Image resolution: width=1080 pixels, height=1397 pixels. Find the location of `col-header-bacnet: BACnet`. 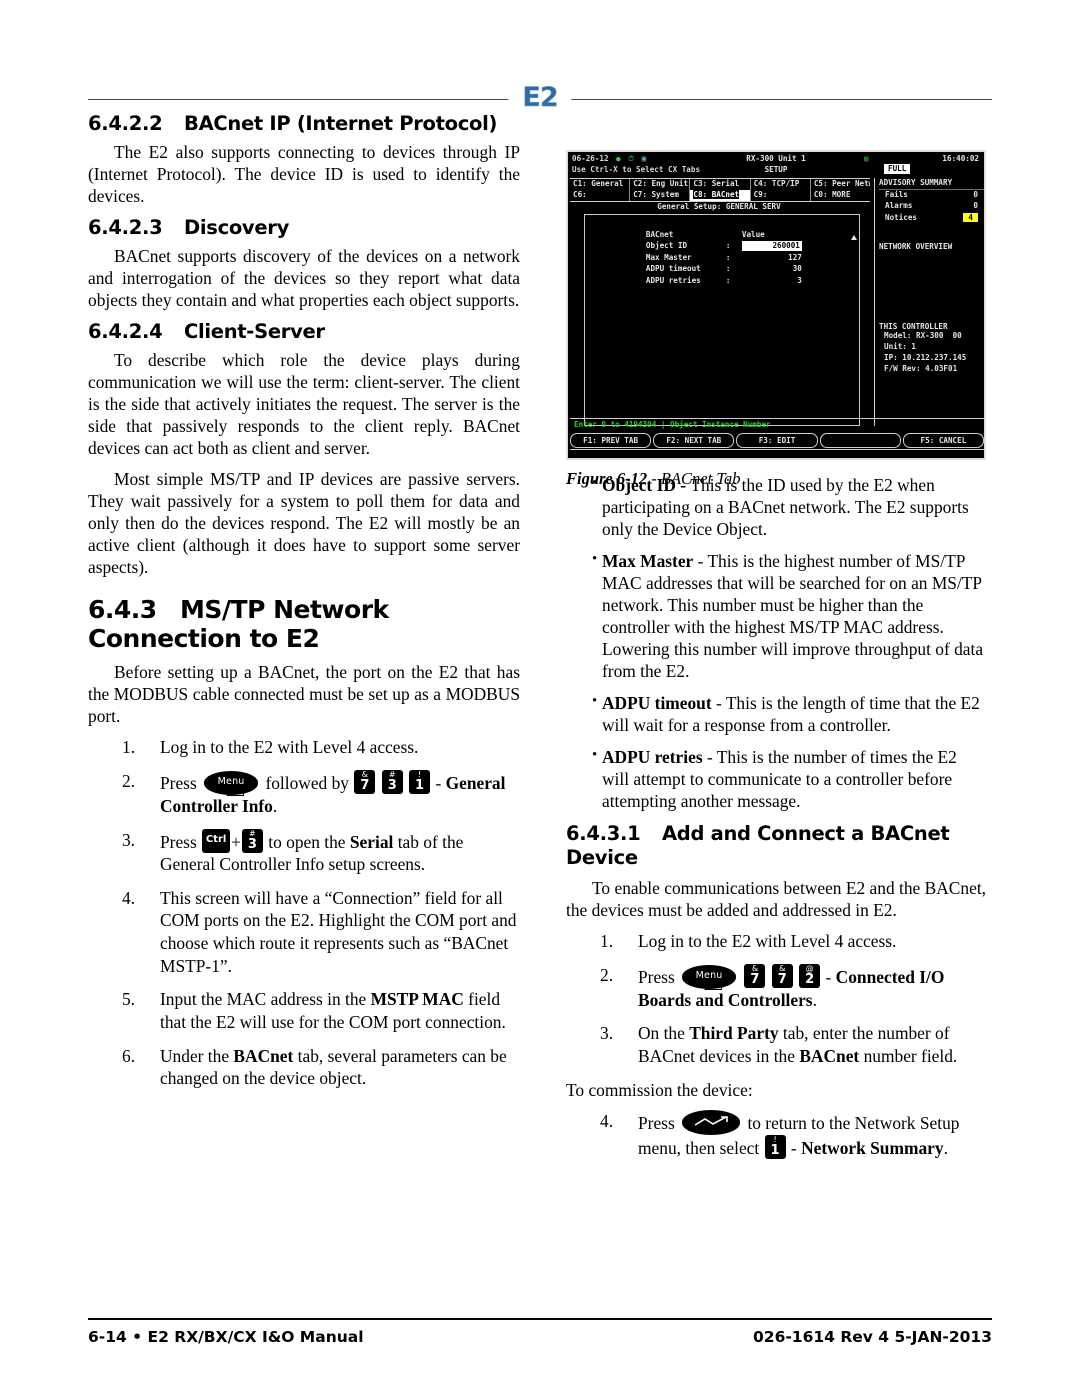

col-header-bacnet: BACnet is located at coordinates (659, 234).